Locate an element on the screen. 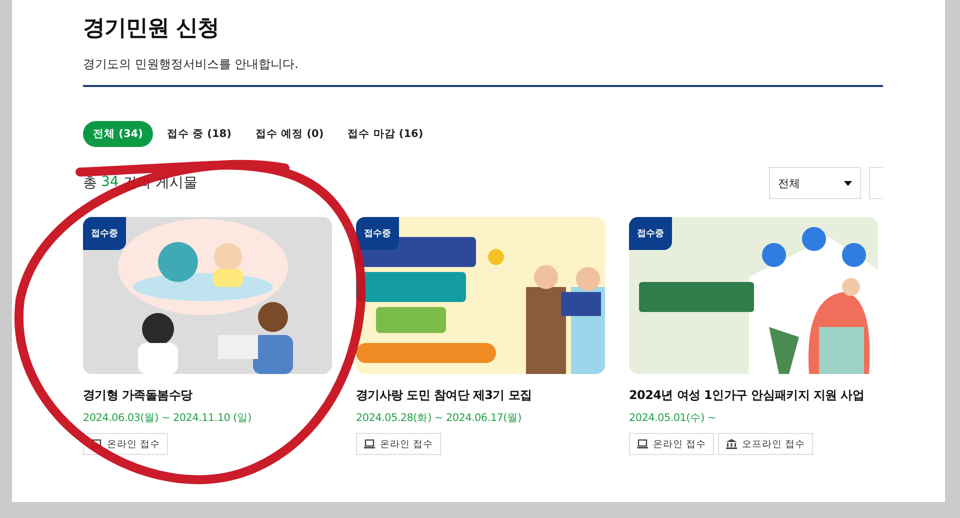 Image resolution: width=960 pixels, height=518 pixels. total-count: 34 is located at coordinates (110, 183).